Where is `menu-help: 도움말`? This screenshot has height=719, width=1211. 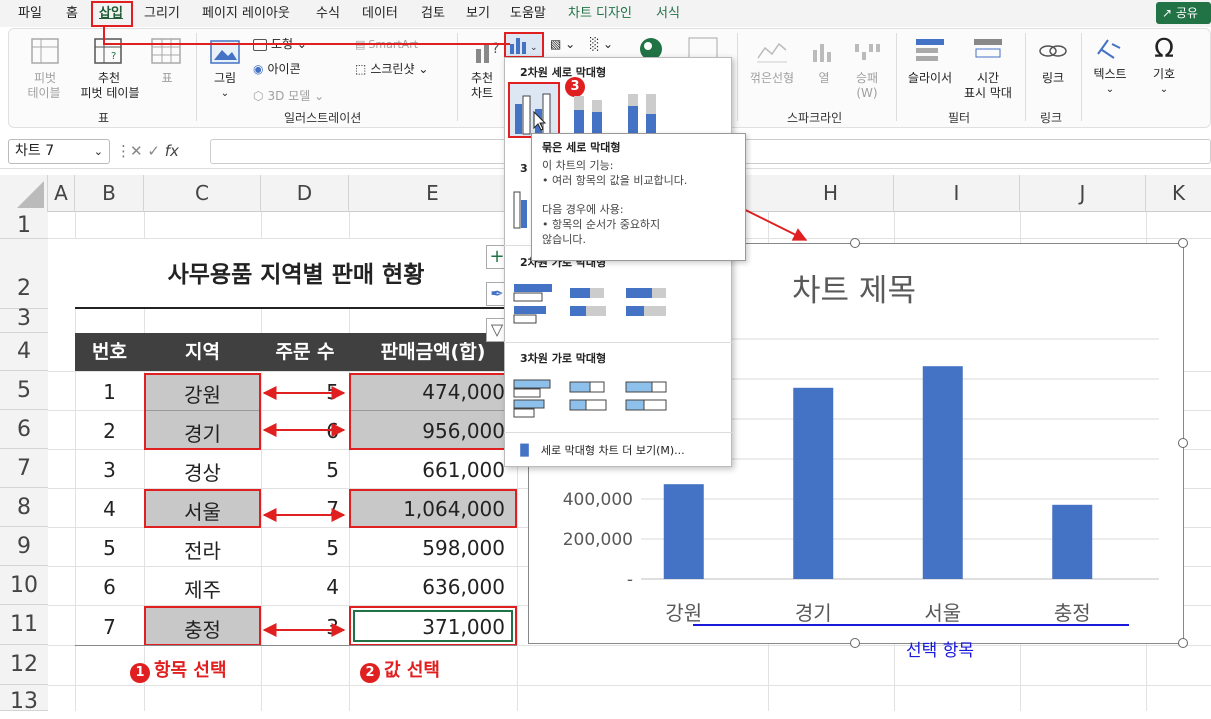
menu-help: 도움말 is located at coordinates (528, 13).